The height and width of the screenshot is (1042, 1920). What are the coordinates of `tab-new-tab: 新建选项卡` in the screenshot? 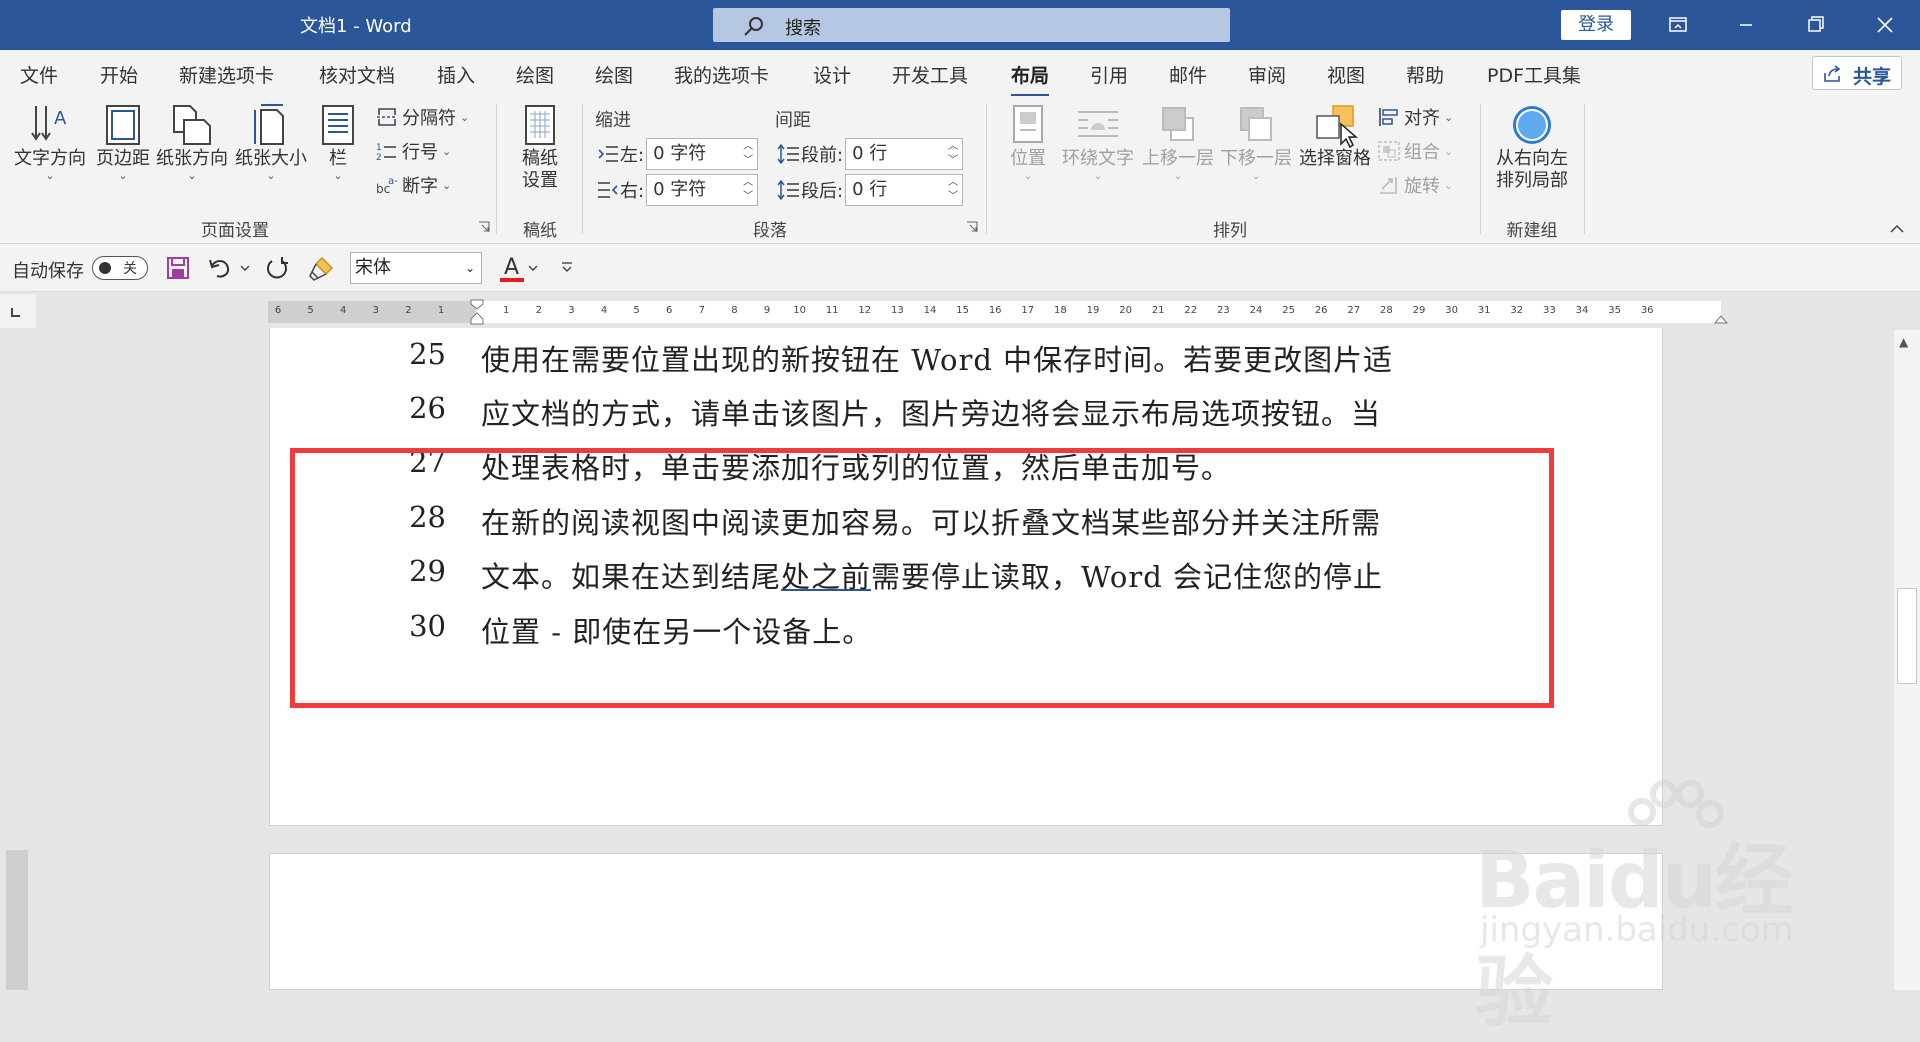 It's located at (226, 74).